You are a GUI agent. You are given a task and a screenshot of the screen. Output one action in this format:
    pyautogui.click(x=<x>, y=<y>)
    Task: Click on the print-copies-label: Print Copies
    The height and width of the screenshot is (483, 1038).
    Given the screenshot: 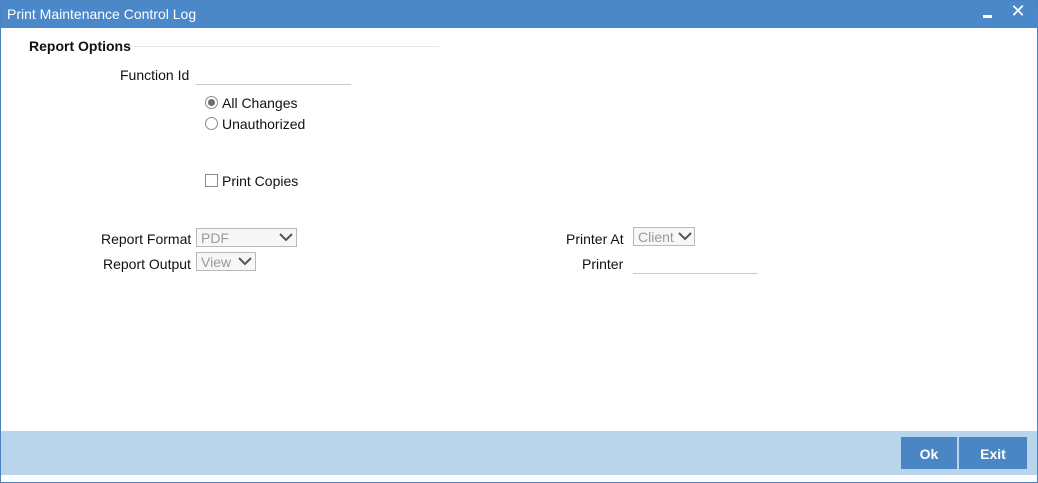 What is the action you would take?
    pyautogui.click(x=260, y=181)
    